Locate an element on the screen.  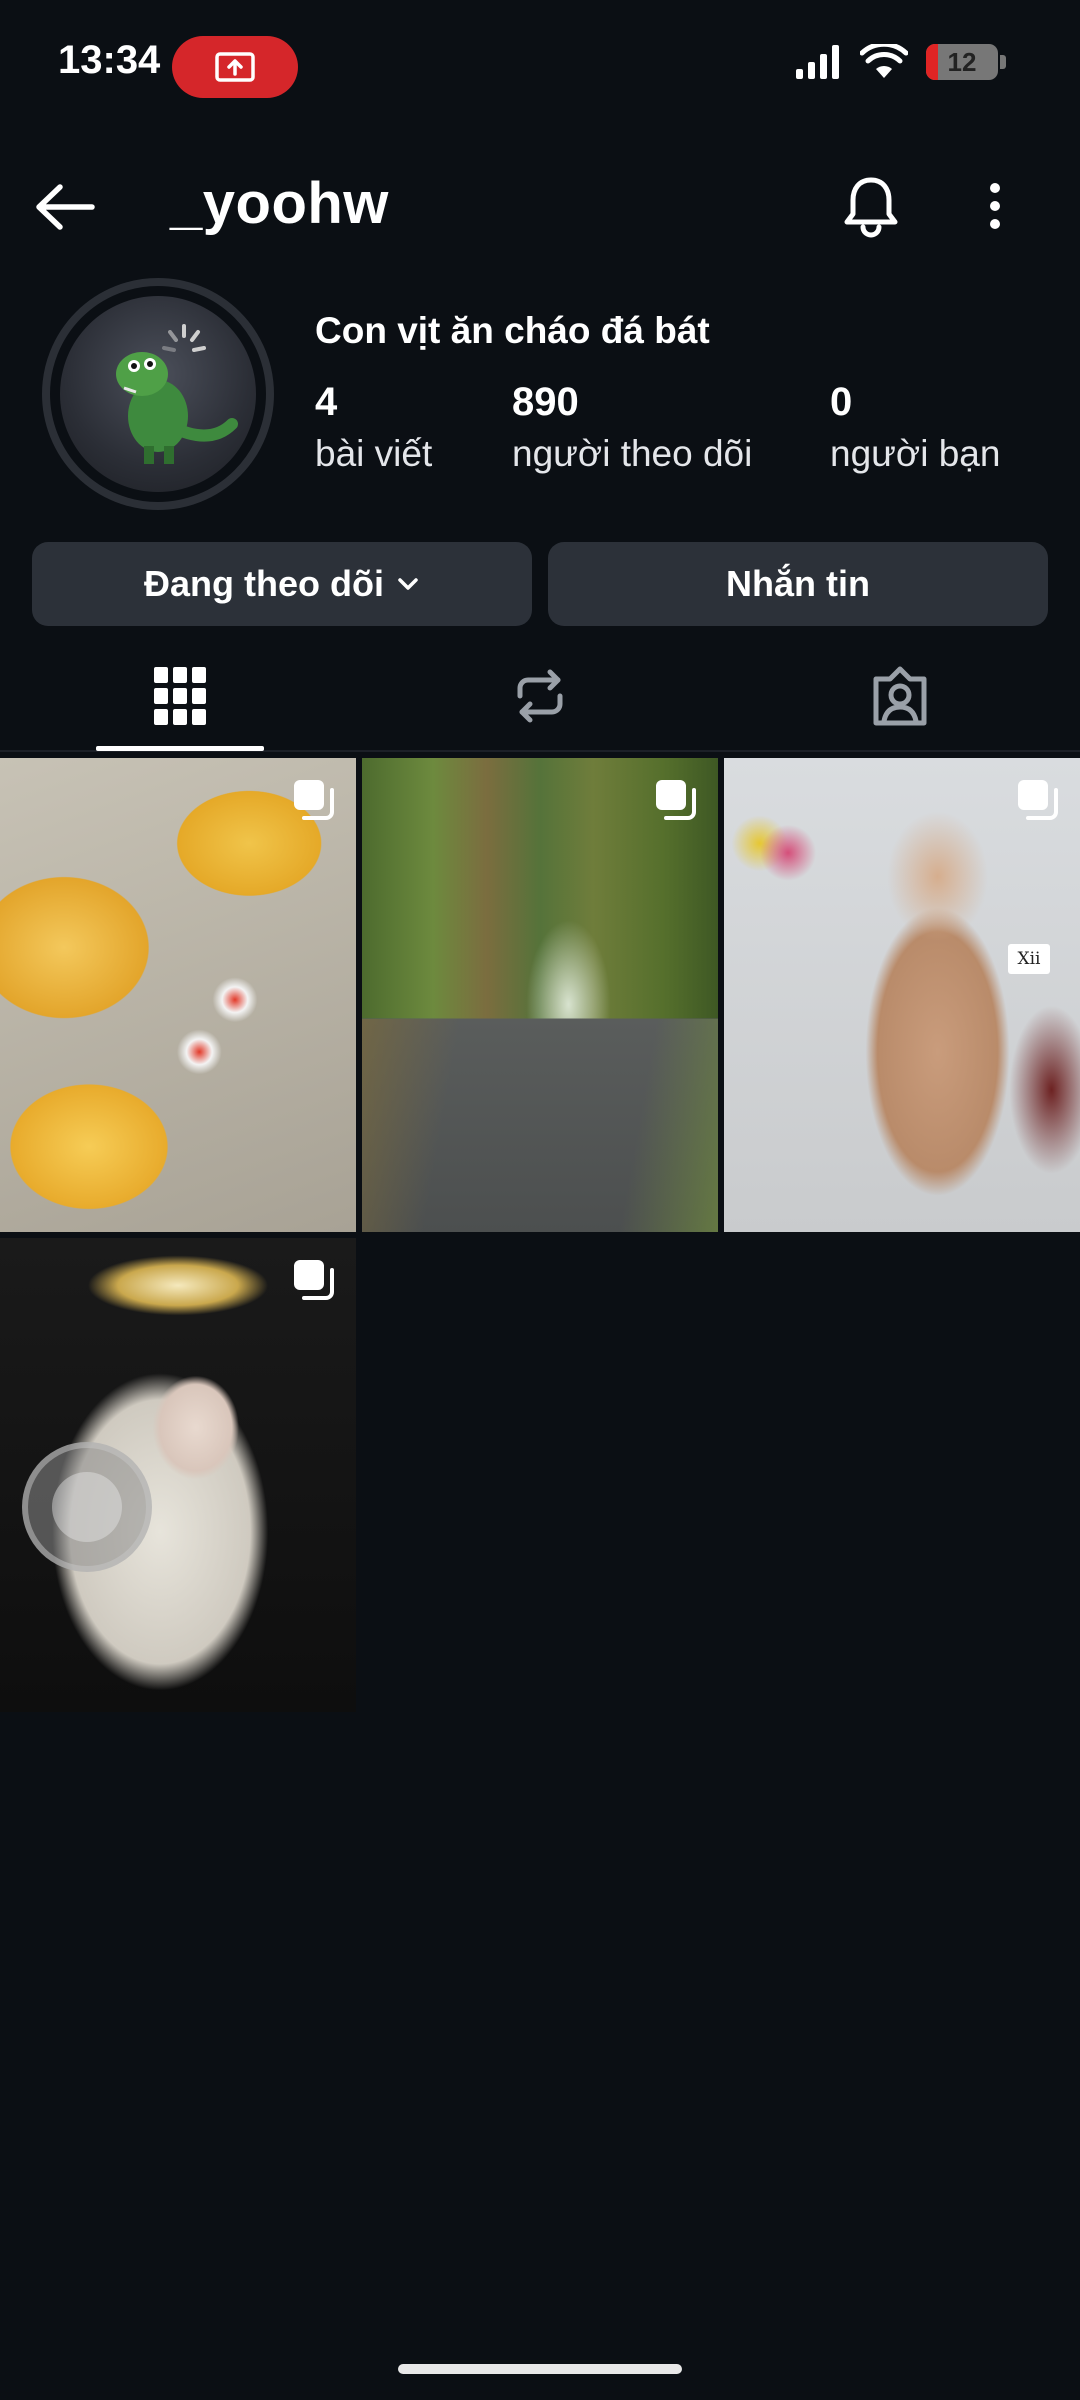
stat-posts: 4 bài viết is located at coordinates (373, 427).